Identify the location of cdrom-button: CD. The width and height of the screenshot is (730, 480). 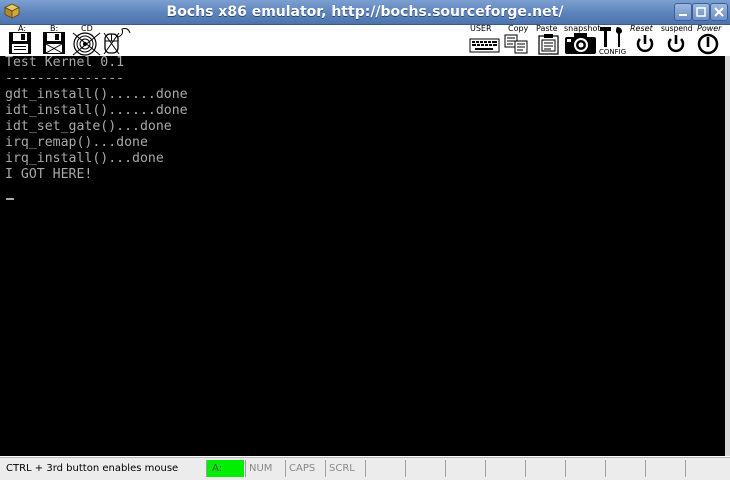
(87, 40).